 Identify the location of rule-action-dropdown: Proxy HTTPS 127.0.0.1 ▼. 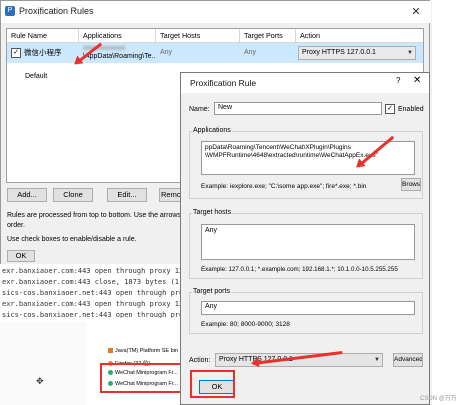
(357, 53).